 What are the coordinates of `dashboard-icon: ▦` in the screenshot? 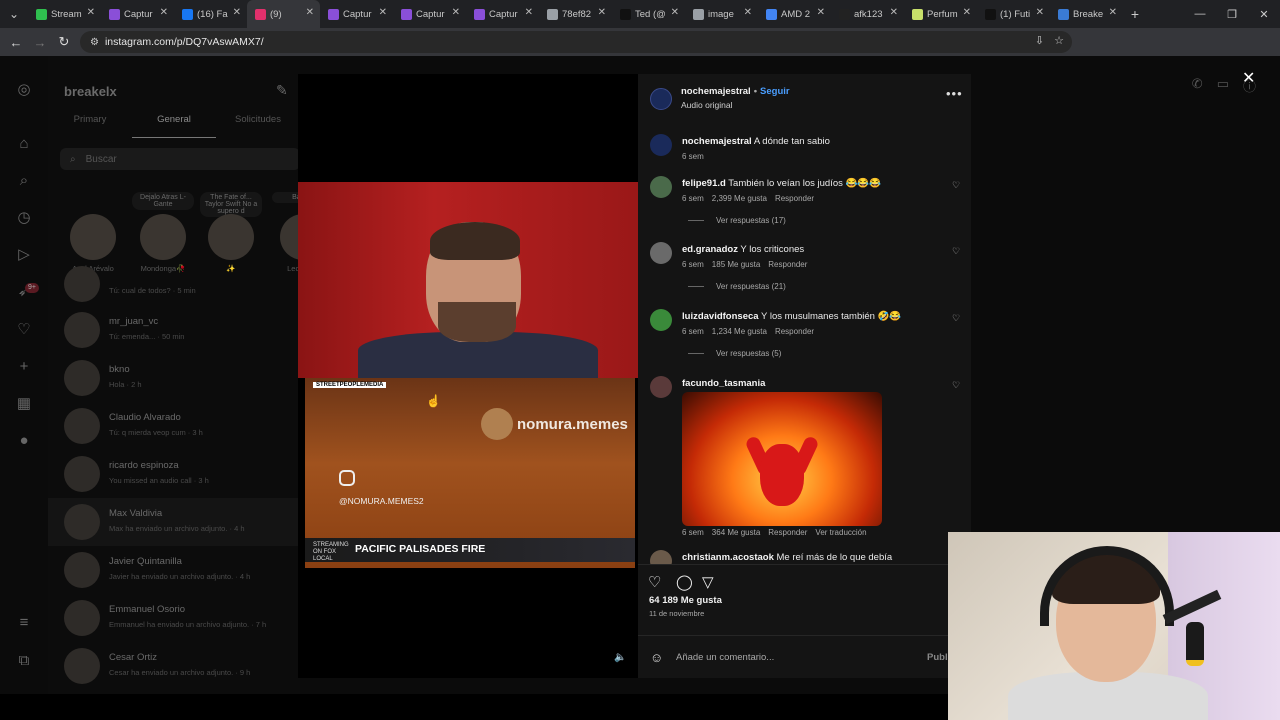 It's located at (24, 404).